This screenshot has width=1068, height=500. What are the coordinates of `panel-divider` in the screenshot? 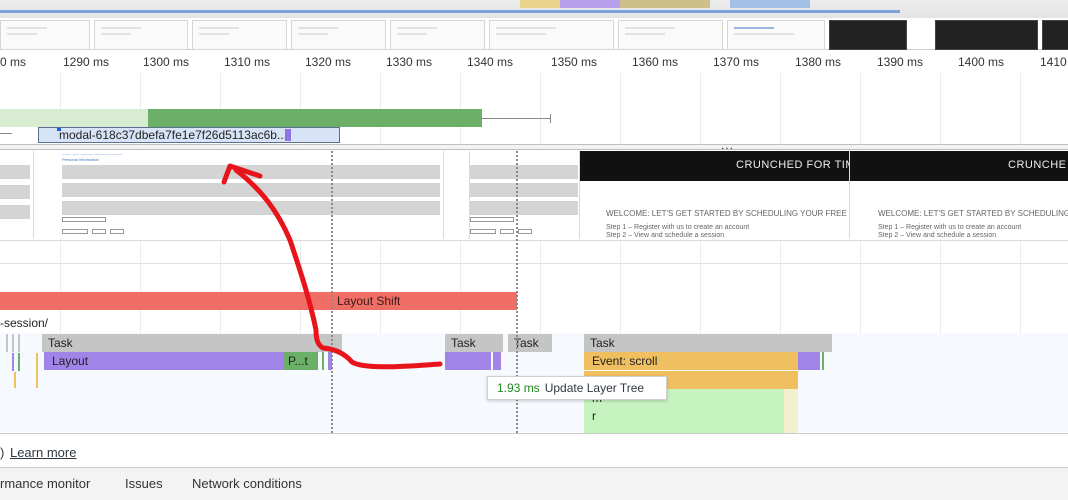 It's located at (534, 433).